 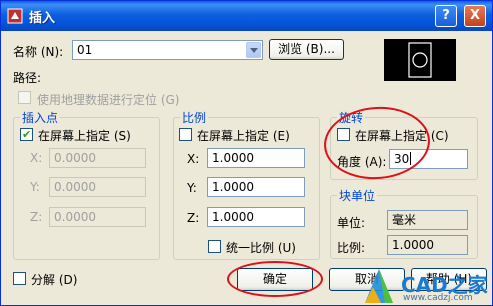 What do you see at coordinates (253, 50) in the screenshot?
I see `chevron-down-icon` at bounding box center [253, 50].